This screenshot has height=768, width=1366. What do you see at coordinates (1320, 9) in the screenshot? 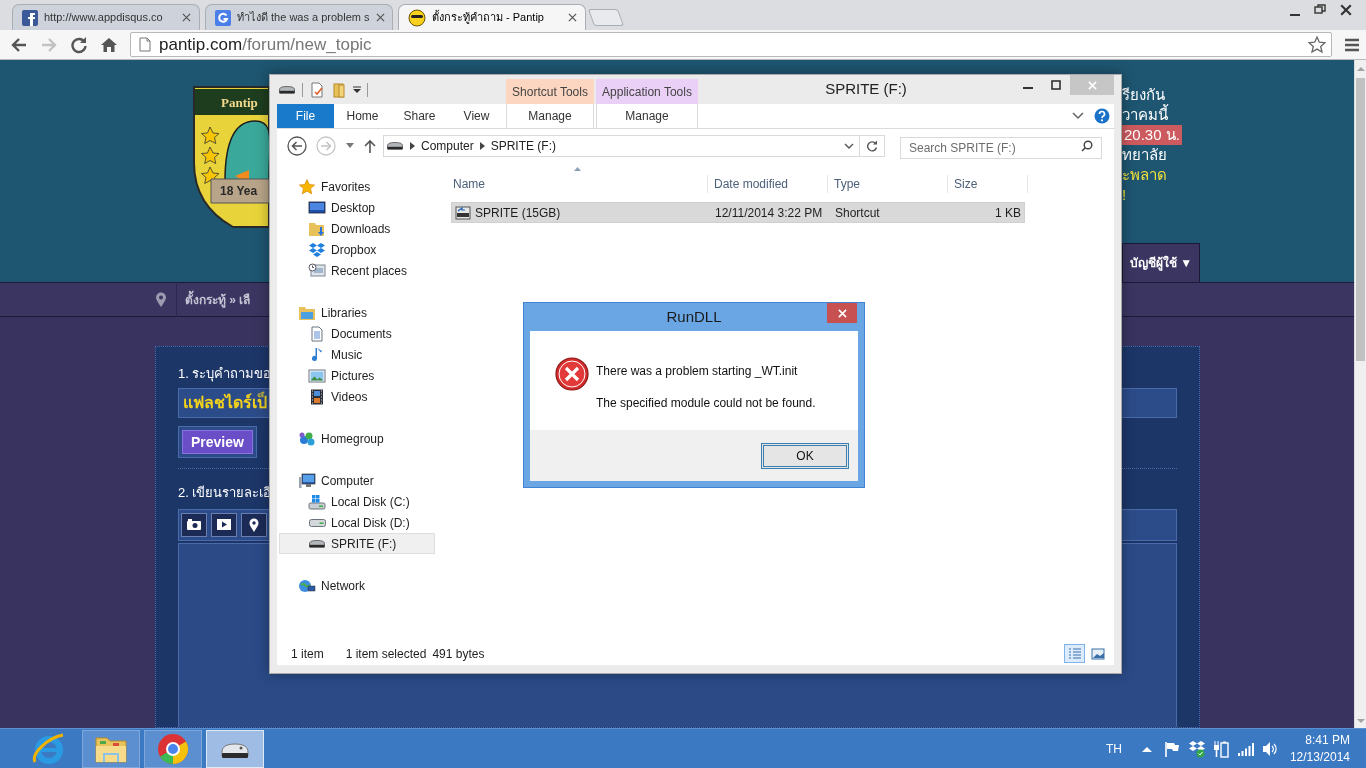
I see `maximize-icon` at bounding box center [1320, 9].